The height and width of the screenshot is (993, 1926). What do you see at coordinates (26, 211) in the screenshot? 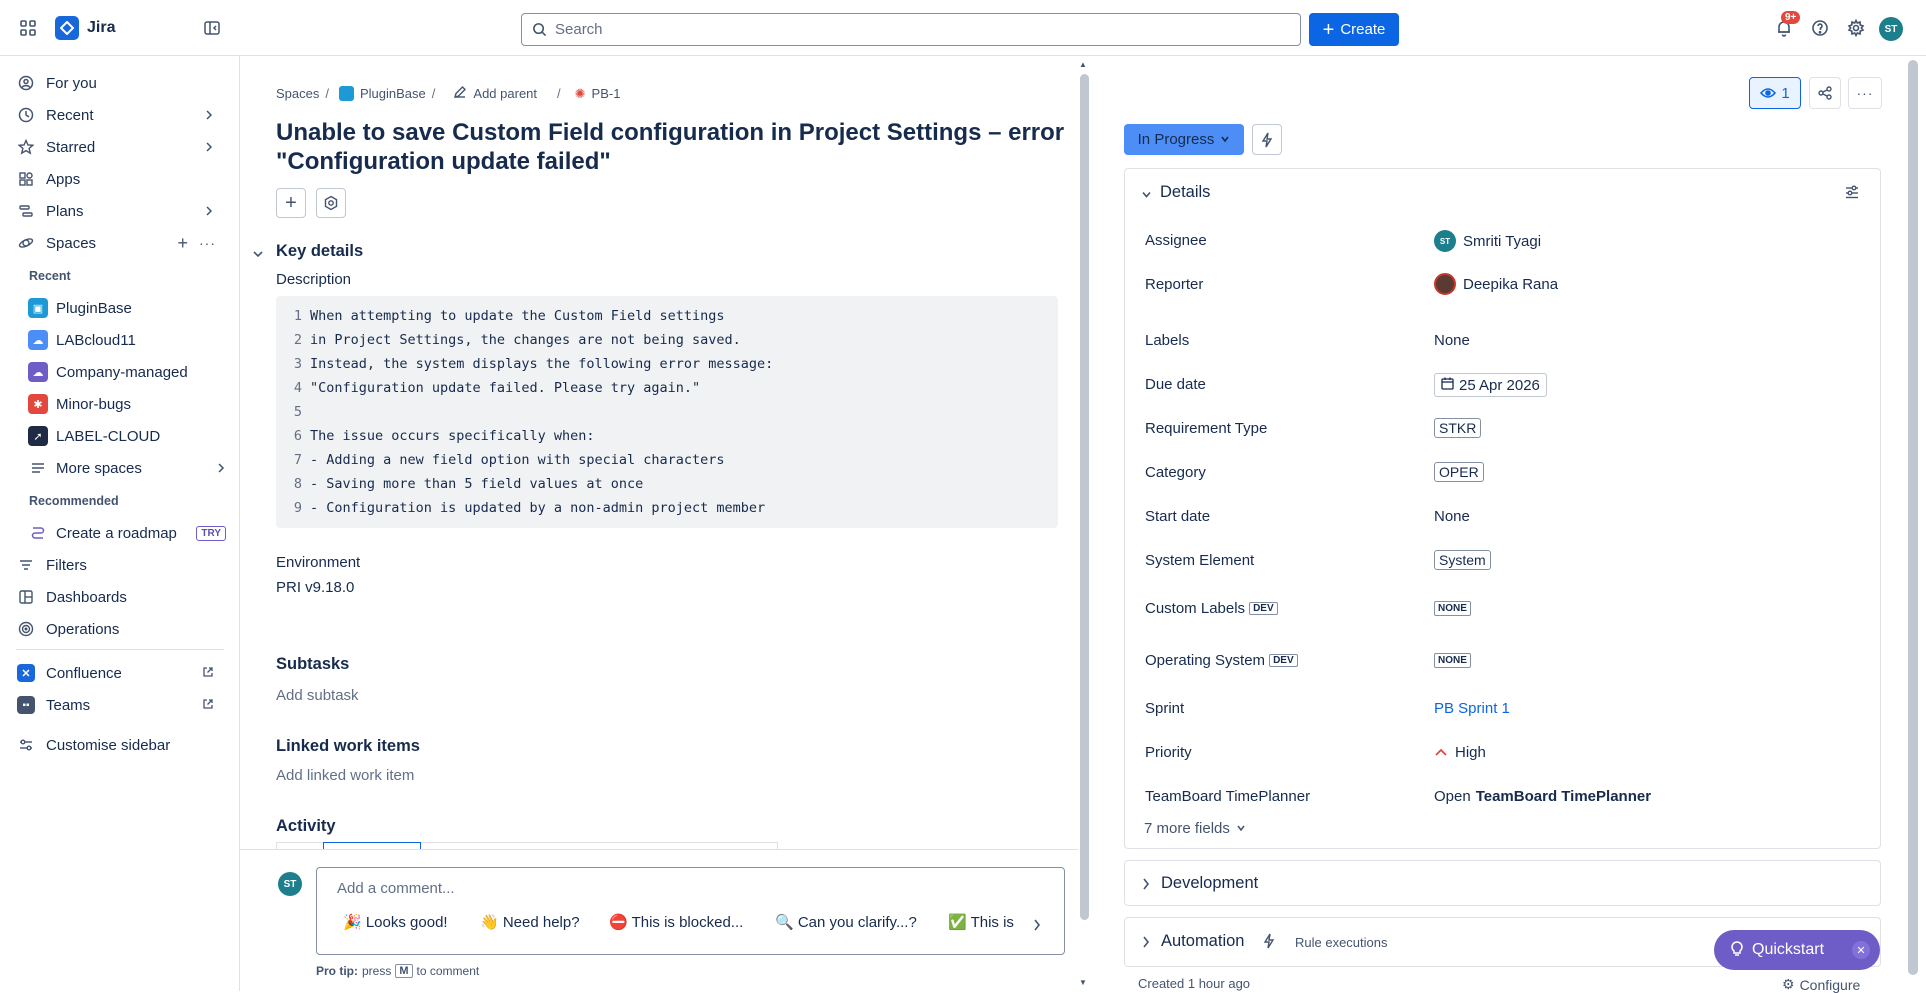
I see `plans-icon` at bounding box center [26, 211].